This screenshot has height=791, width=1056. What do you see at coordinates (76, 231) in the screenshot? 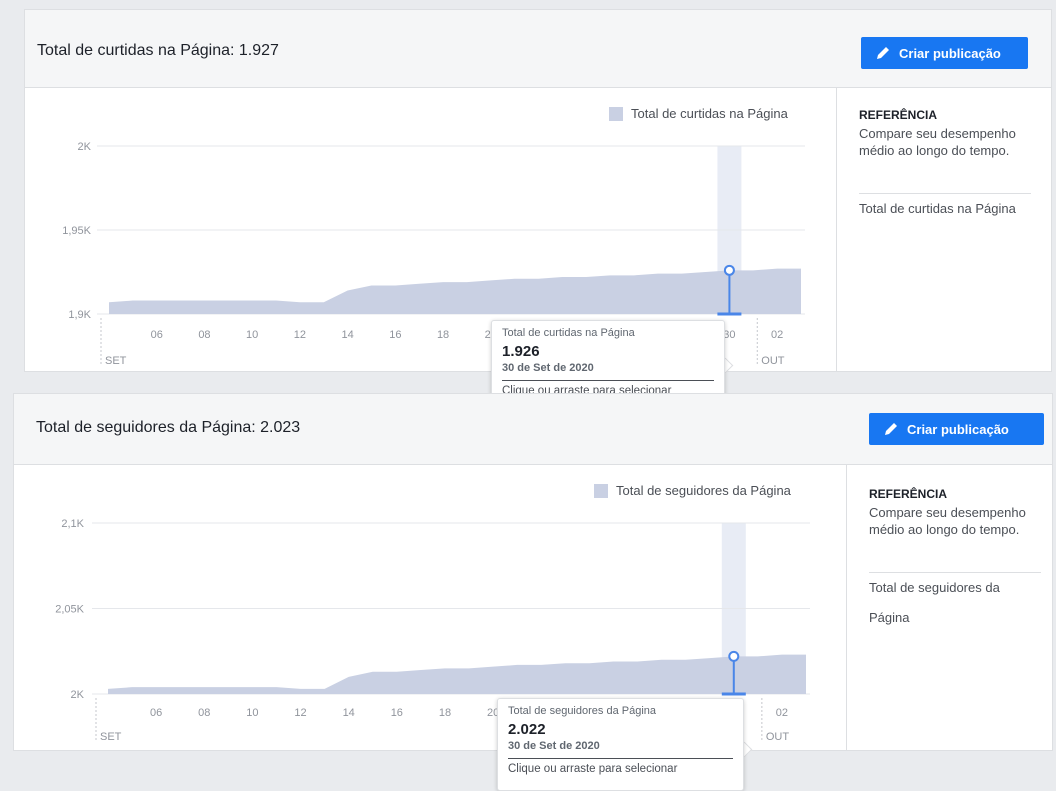
I see `y-tick-label: 1,95K` at bounding box center [76, 231].